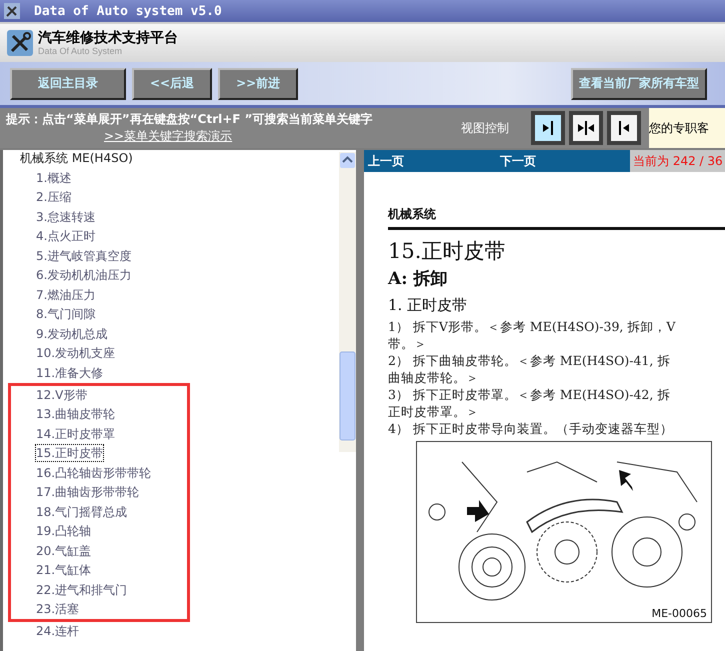 This screenshot has height=651, width=725. Describe the element at coordinates (68, 84) in the screenshot. I see `nav-button: 返回主目录` at that location.